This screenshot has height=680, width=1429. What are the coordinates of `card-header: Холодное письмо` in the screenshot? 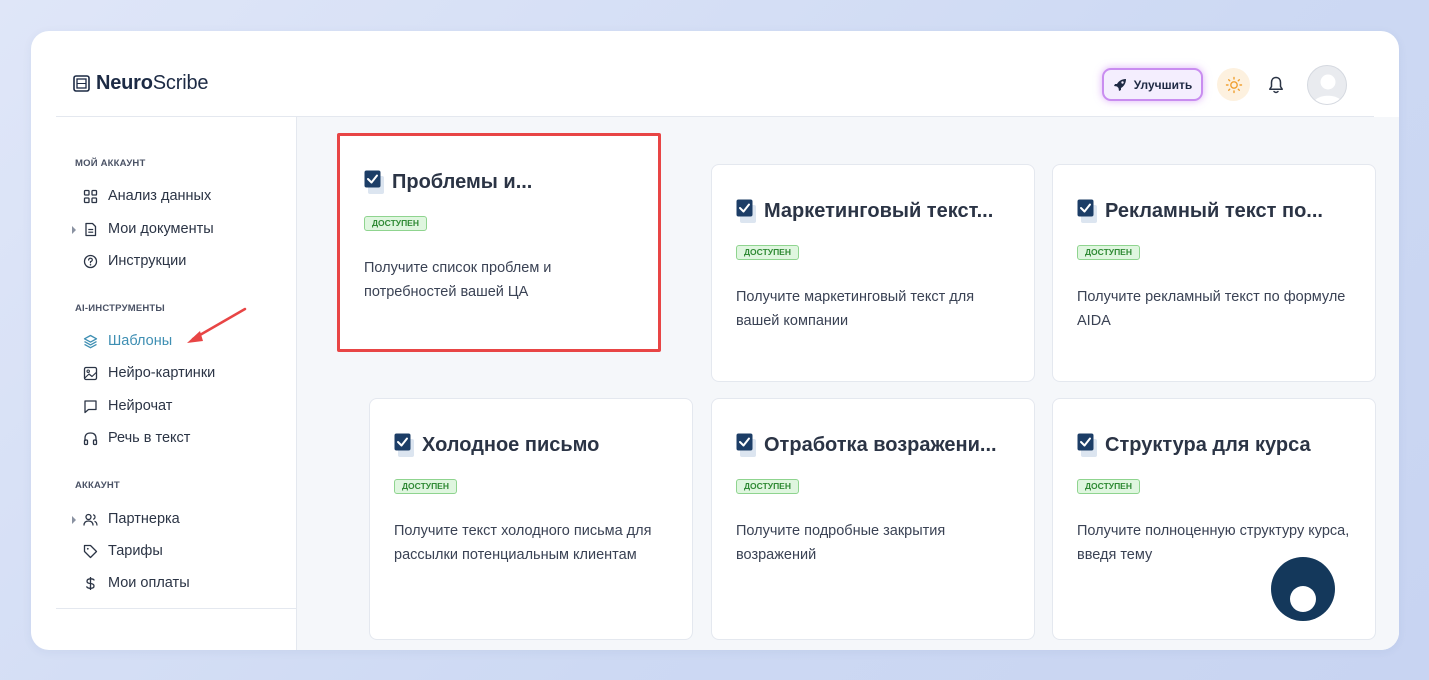 It's located at (496, 445).